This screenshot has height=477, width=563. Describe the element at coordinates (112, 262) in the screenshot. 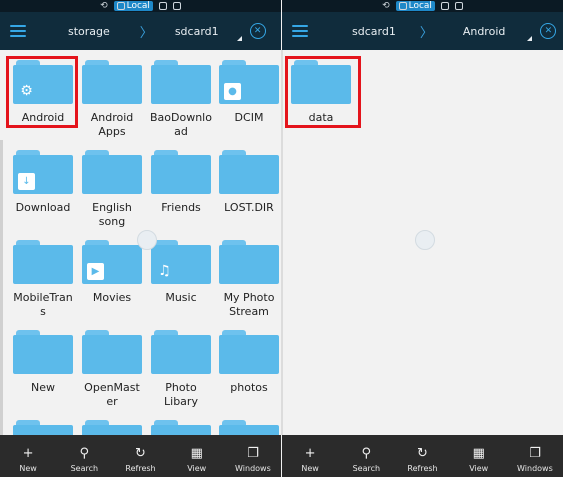

I see `folder-icon: ▶` at that location.